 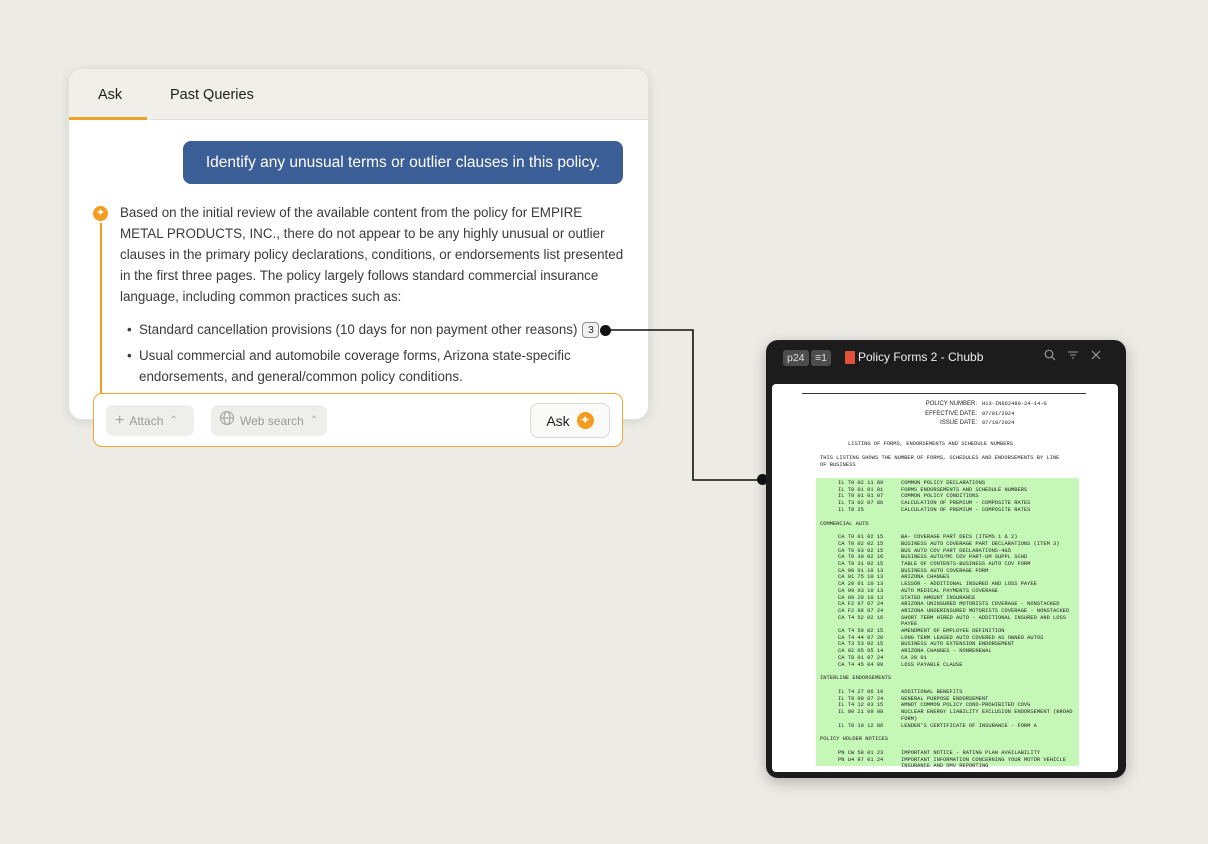 I want to click on form-code: IL T0 10 12 86, so click(x=861, y=725).